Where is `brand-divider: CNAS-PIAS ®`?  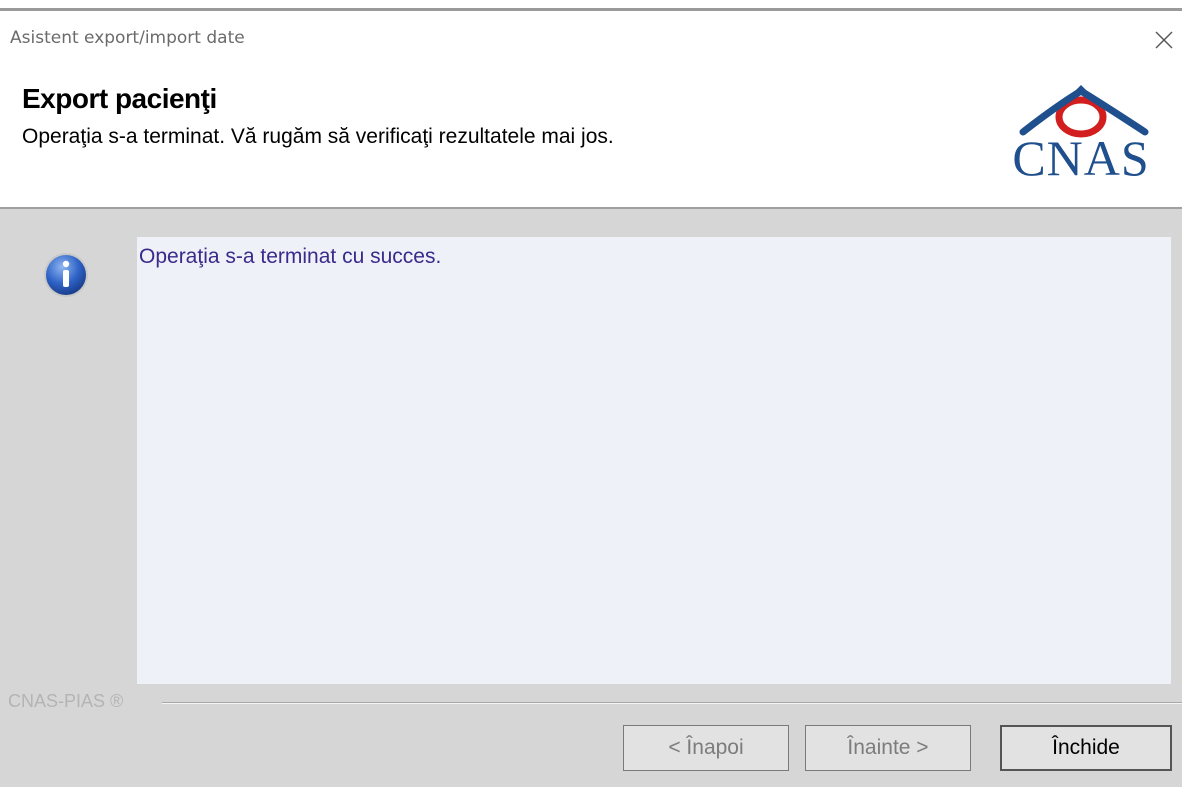
brand-divider: CNAS-PIAS ® is located at coordinates (591, 703).